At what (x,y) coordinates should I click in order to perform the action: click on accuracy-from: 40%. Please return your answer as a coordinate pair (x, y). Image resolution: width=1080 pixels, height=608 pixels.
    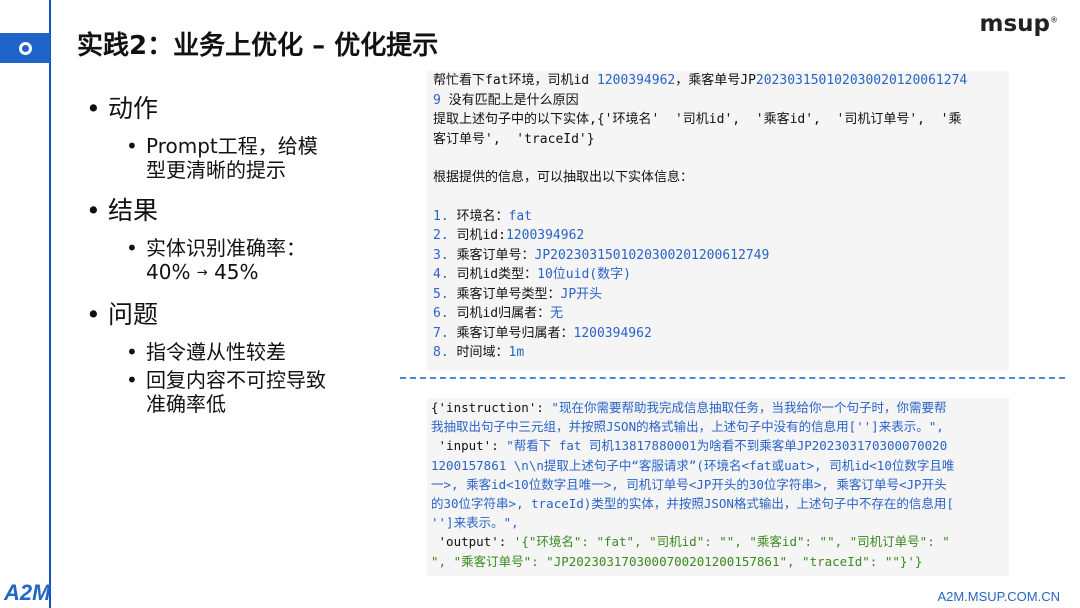
    Looking at the image, I should click on (168, 272).